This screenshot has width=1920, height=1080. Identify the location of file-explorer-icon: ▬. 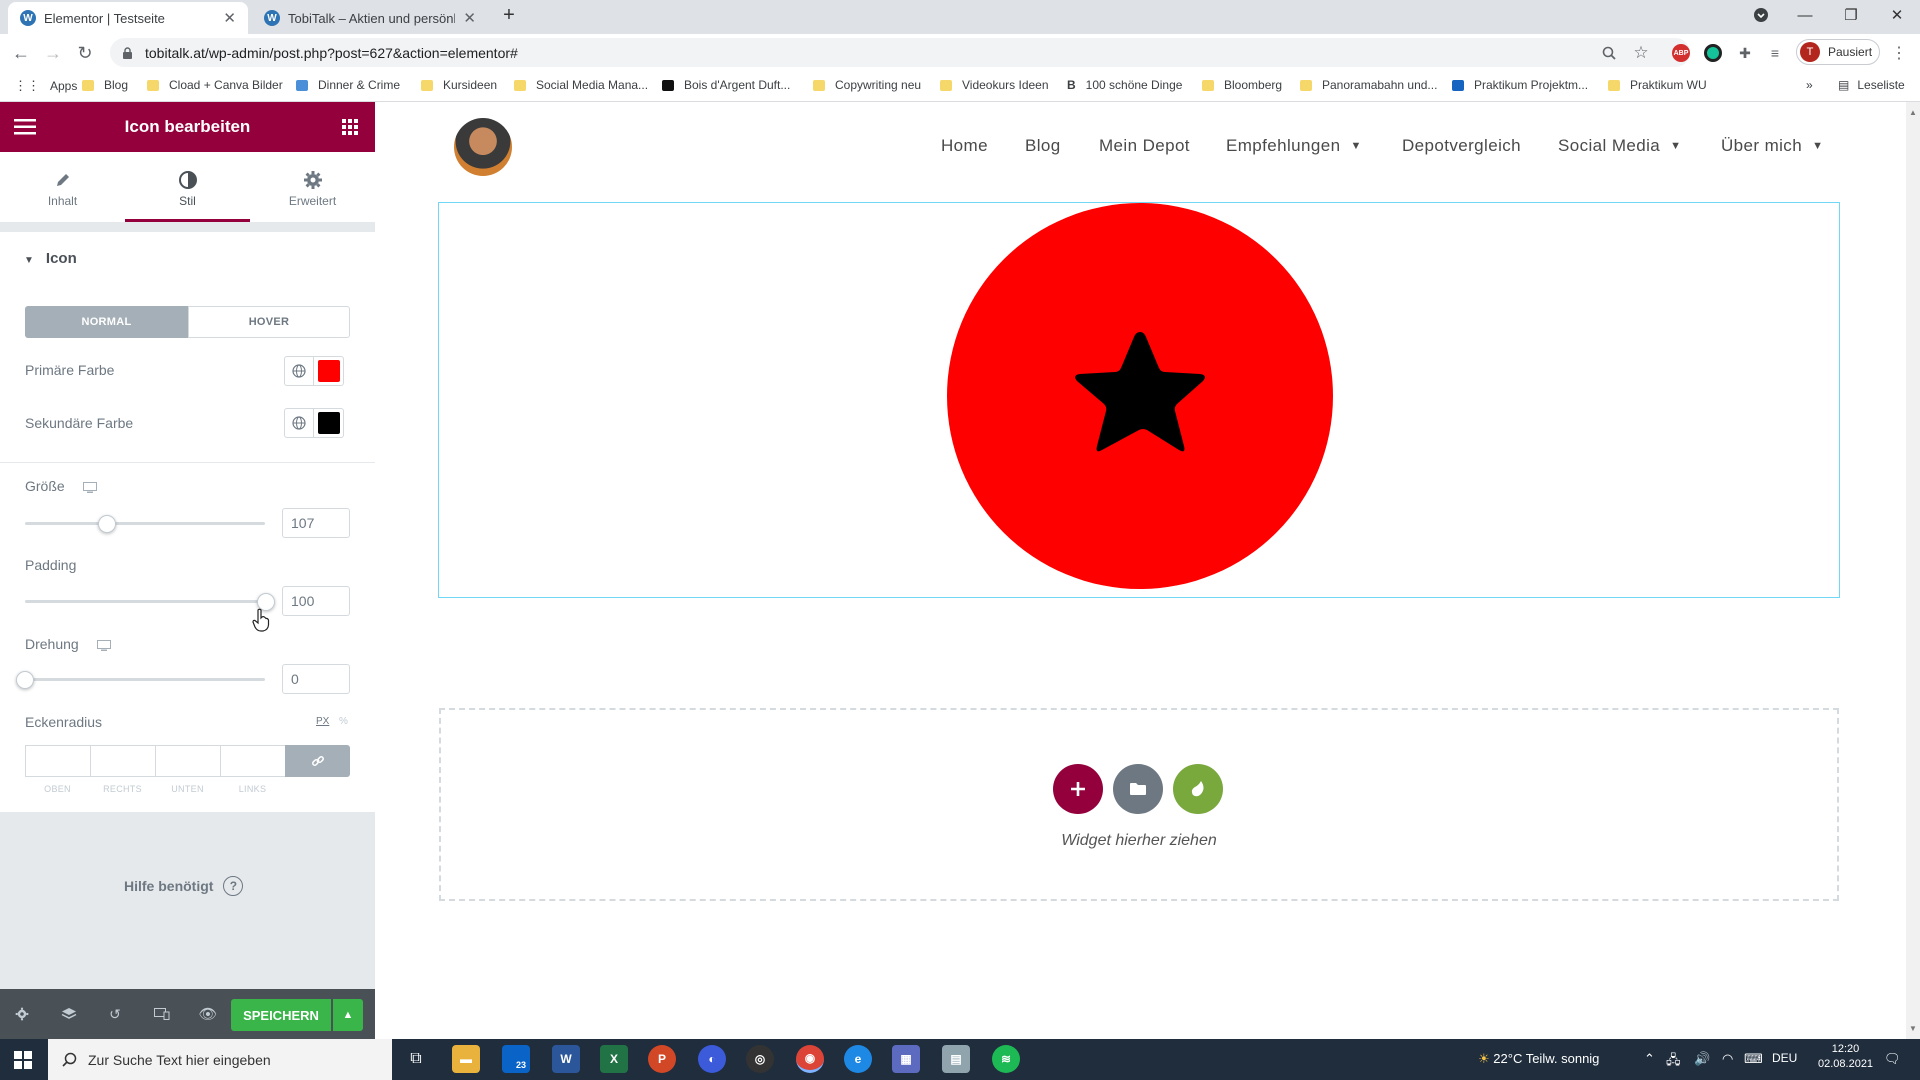
(466, 1059).